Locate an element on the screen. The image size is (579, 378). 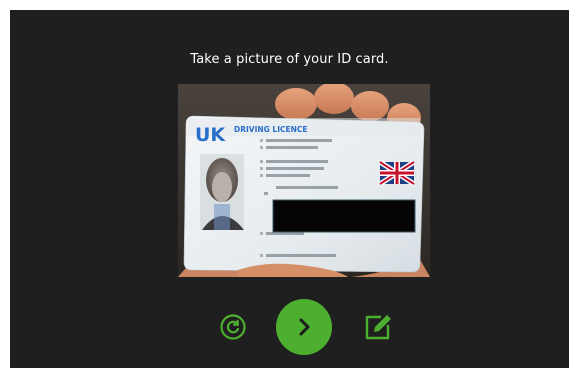
retake-button is located at coordinates (233, 327).